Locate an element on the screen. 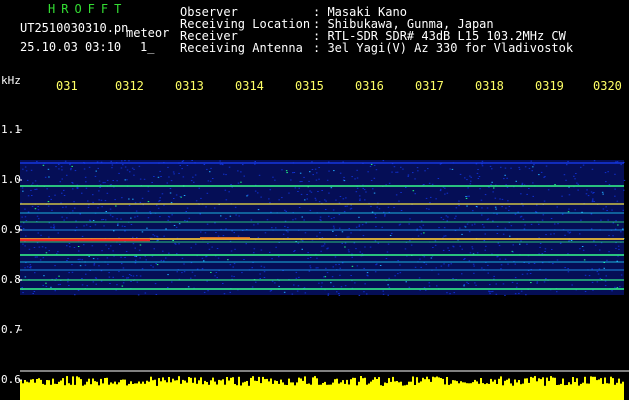 This screenshot has width=629, height=400. y-tick-label: 1.1 is located at coordinates (11, 129).